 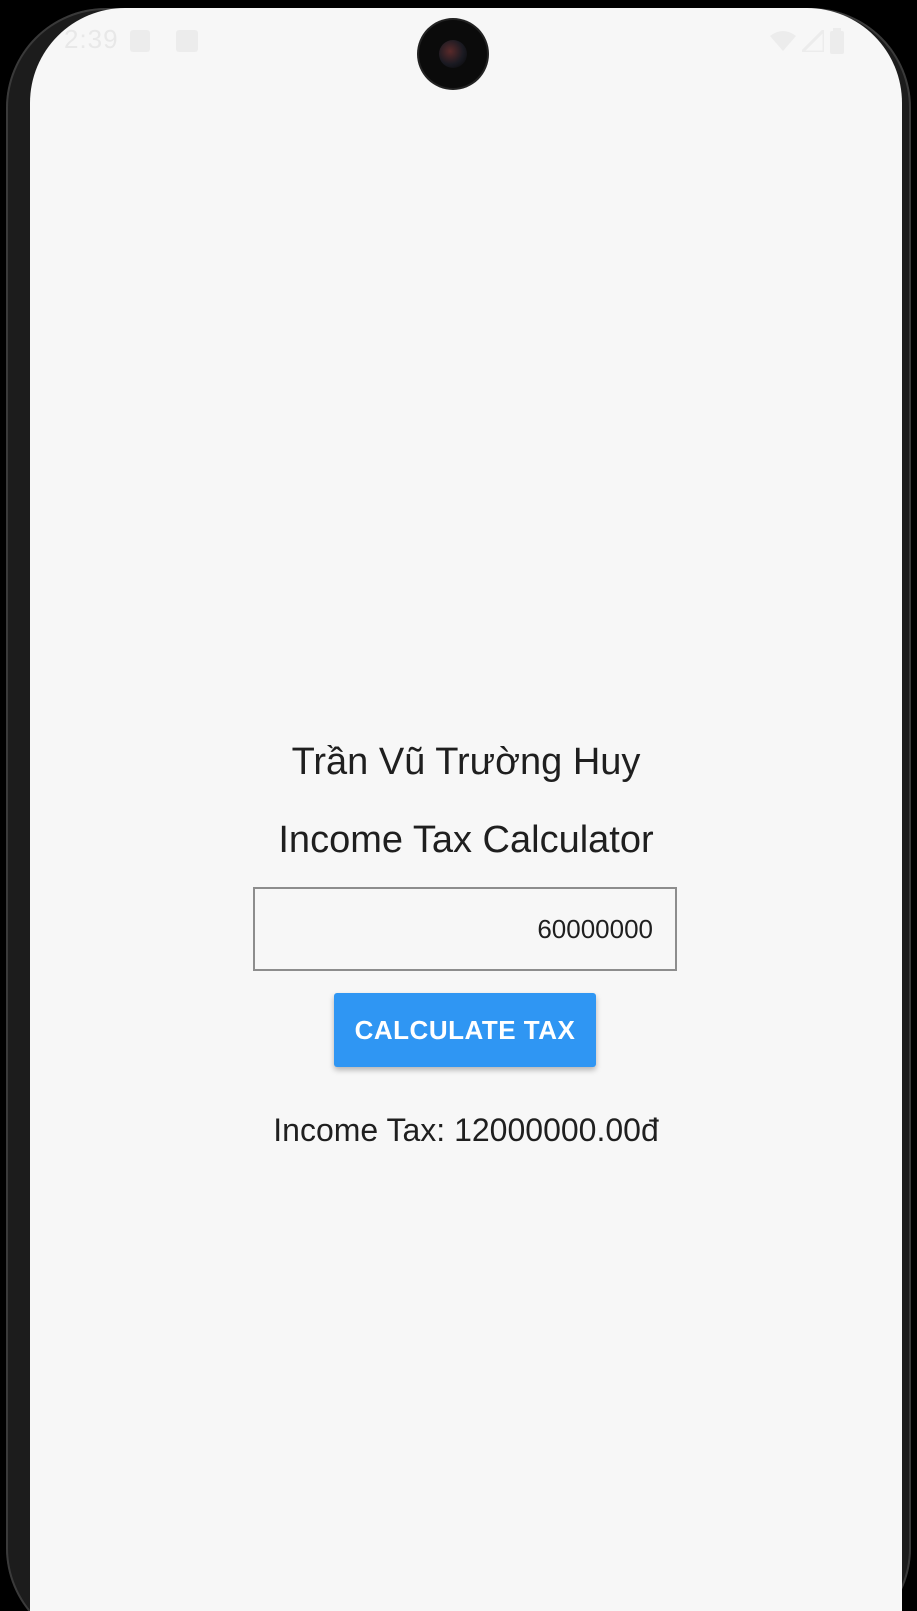 I want to click on income-tax-result: Income Tax: 12000000.00đ, so click(x=466, y=1130).